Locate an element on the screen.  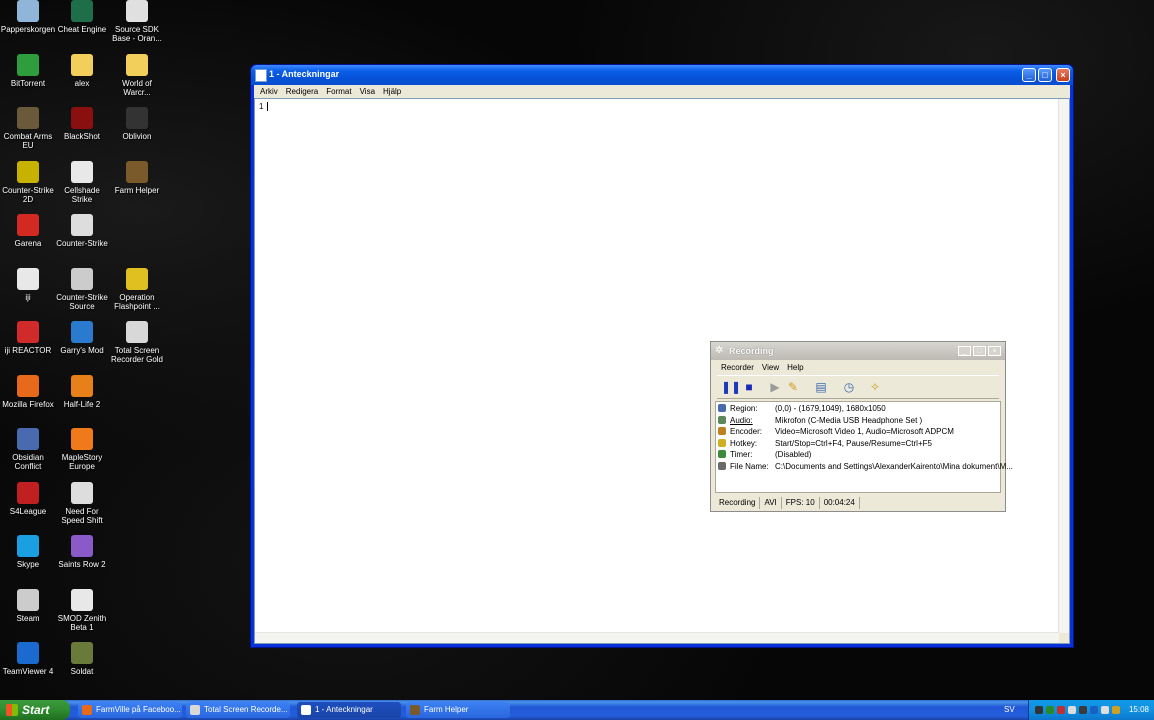
desktop-icon: Skype is located at coordinates (28, 552).